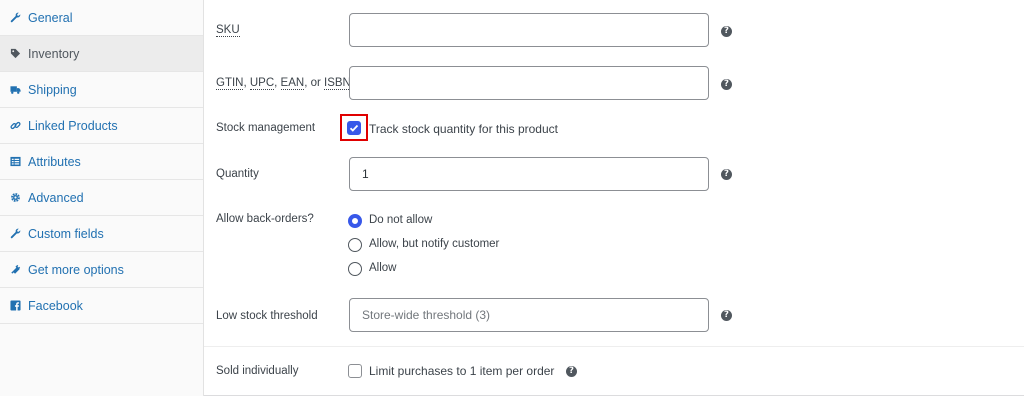 The height and width of the screenshot is (396, 1024). Describe the element at coordinates (15, 54) in the screenshot. I see `tag-icon` at that location.